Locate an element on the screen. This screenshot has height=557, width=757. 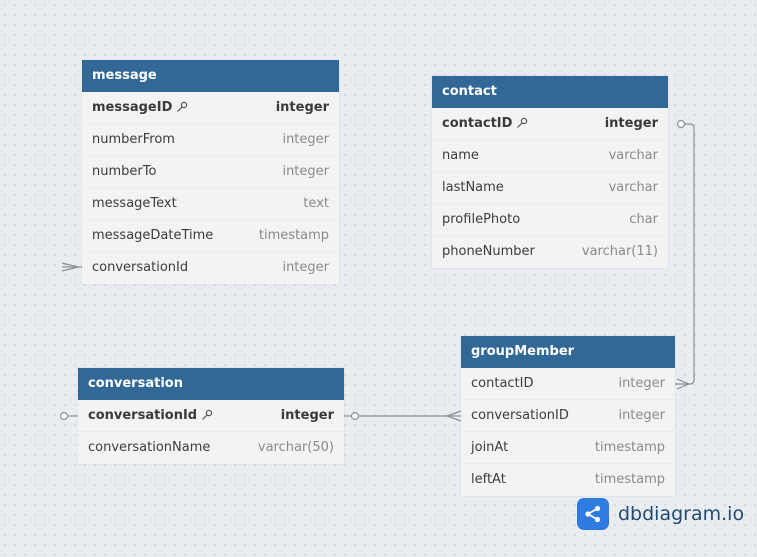
field-type: char is located at coordinates (643, 219).